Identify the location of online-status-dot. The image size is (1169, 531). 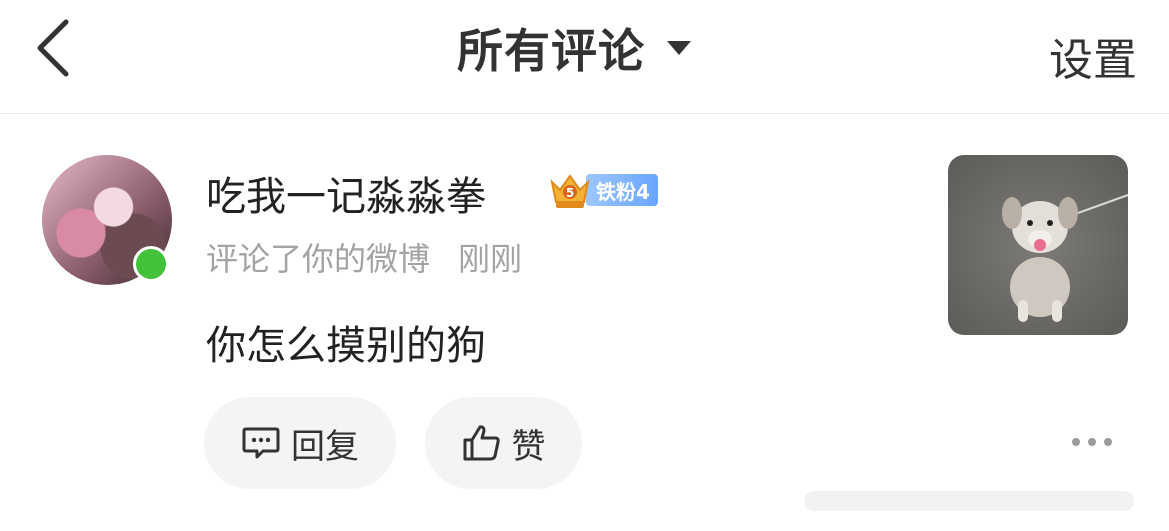
(151, 264).